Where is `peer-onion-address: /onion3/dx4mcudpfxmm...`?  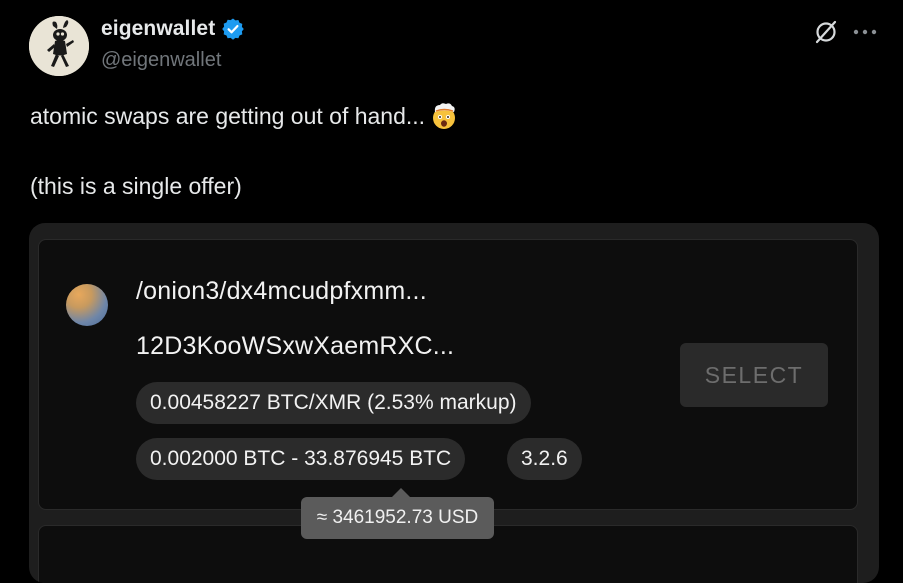 peer-onion-address: /onion3/dx4mcudpfxmm... is located at coordinates (281, 291).